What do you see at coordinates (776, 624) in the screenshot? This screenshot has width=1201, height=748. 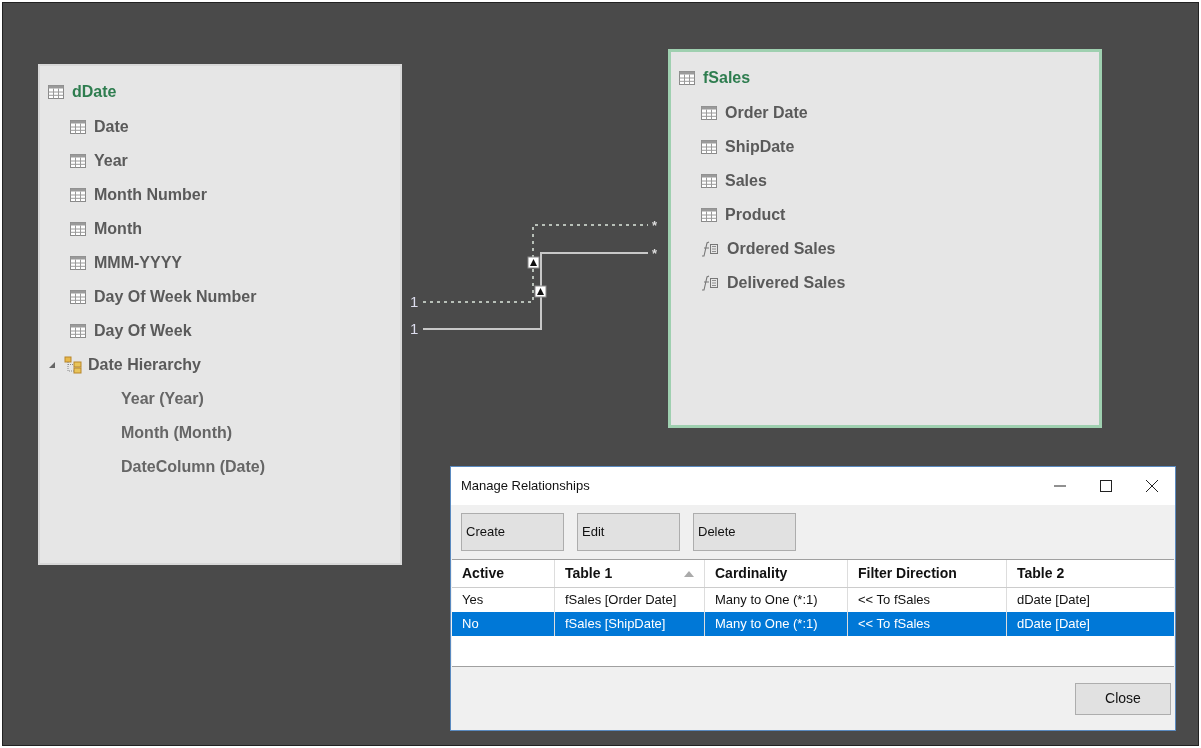 I see `table-cell: Many to One (*:1)` at bounding box center [776, 624].